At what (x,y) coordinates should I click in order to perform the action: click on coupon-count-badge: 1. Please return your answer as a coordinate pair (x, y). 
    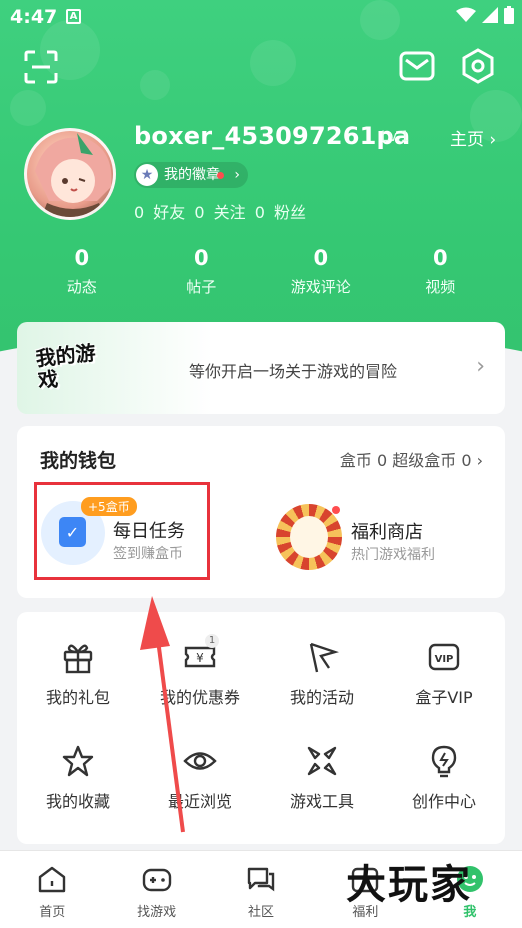
    Looking at the image, I should click on (212, 641).